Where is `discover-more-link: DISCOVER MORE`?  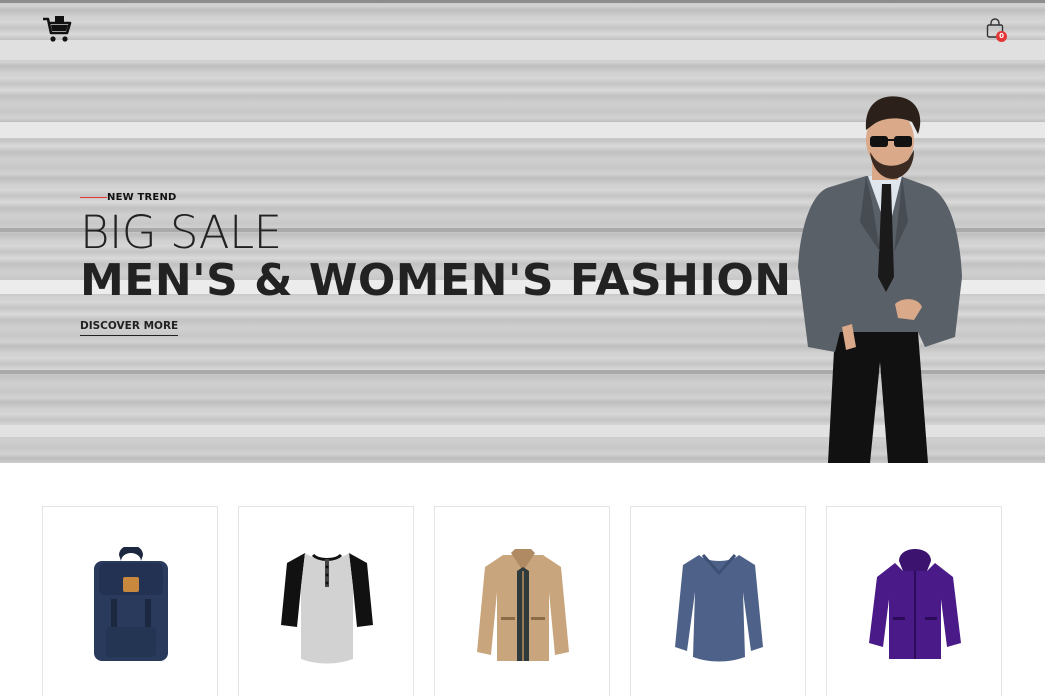
discover-more-link: DISCOVER MORE is located at coordinates (129, 328).